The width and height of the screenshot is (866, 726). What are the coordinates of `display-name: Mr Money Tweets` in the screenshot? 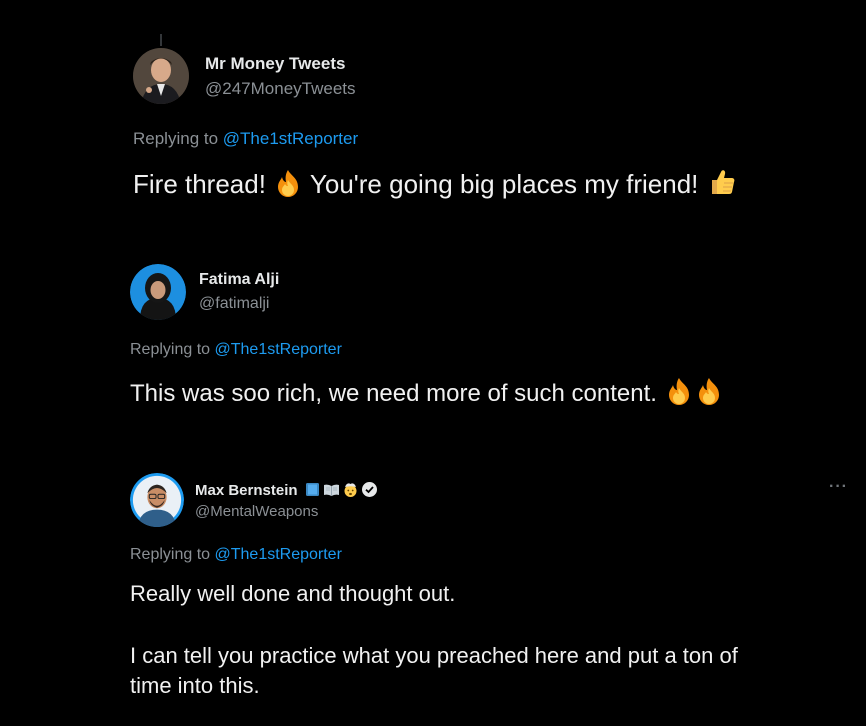 It's located at (275, 64).